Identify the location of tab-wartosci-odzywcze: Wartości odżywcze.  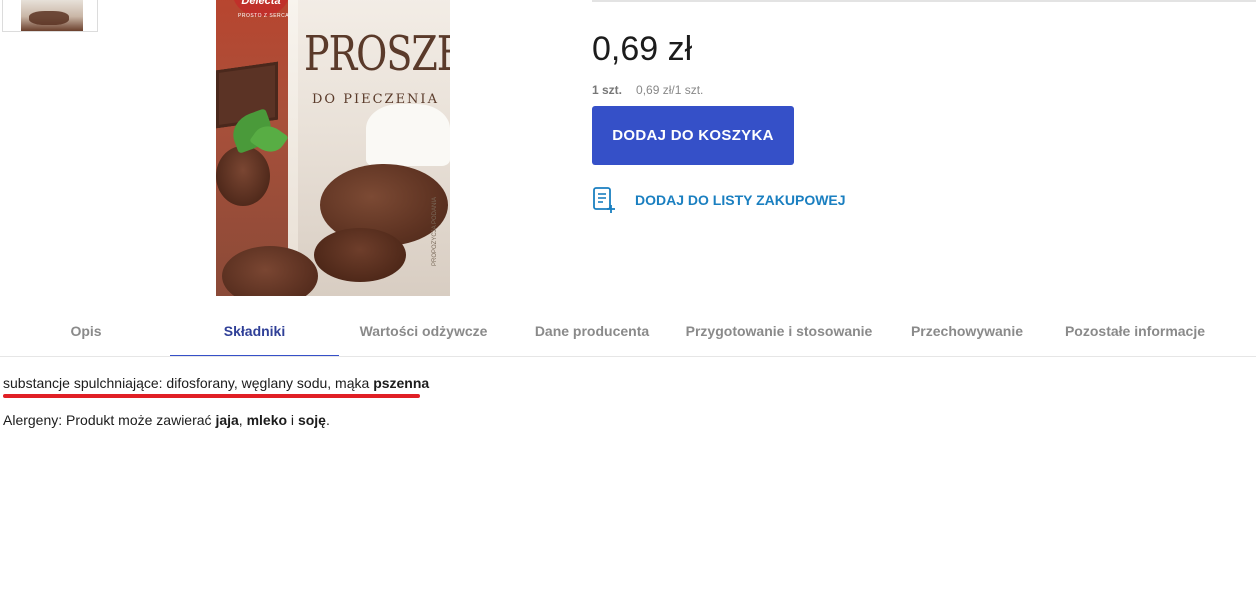
(423, 335).